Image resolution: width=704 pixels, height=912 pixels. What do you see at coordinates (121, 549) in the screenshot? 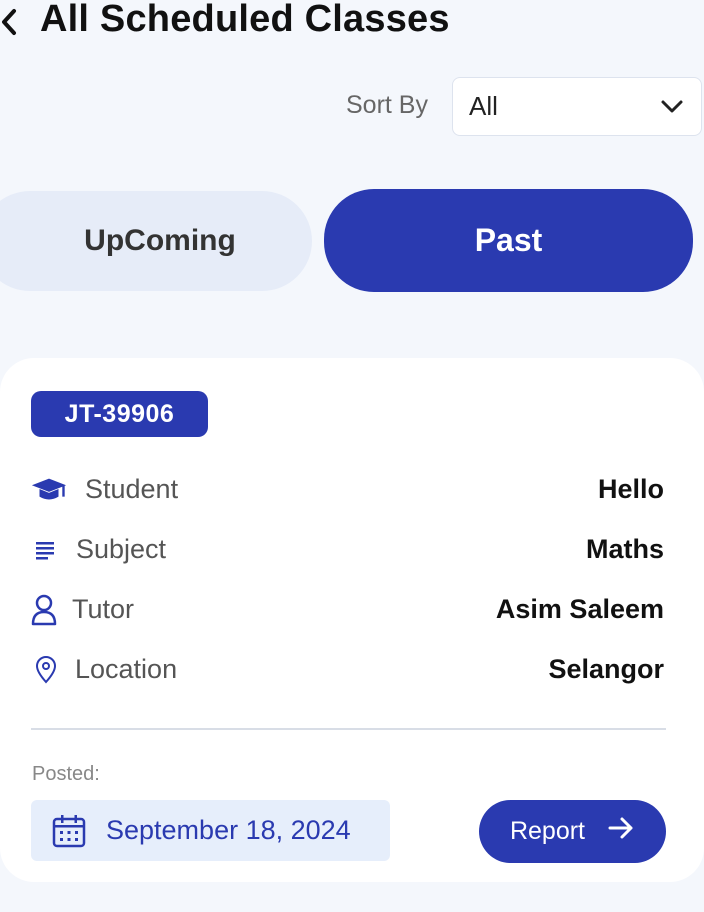
I see `row-label: Subject` at bounding box center [121, 549].